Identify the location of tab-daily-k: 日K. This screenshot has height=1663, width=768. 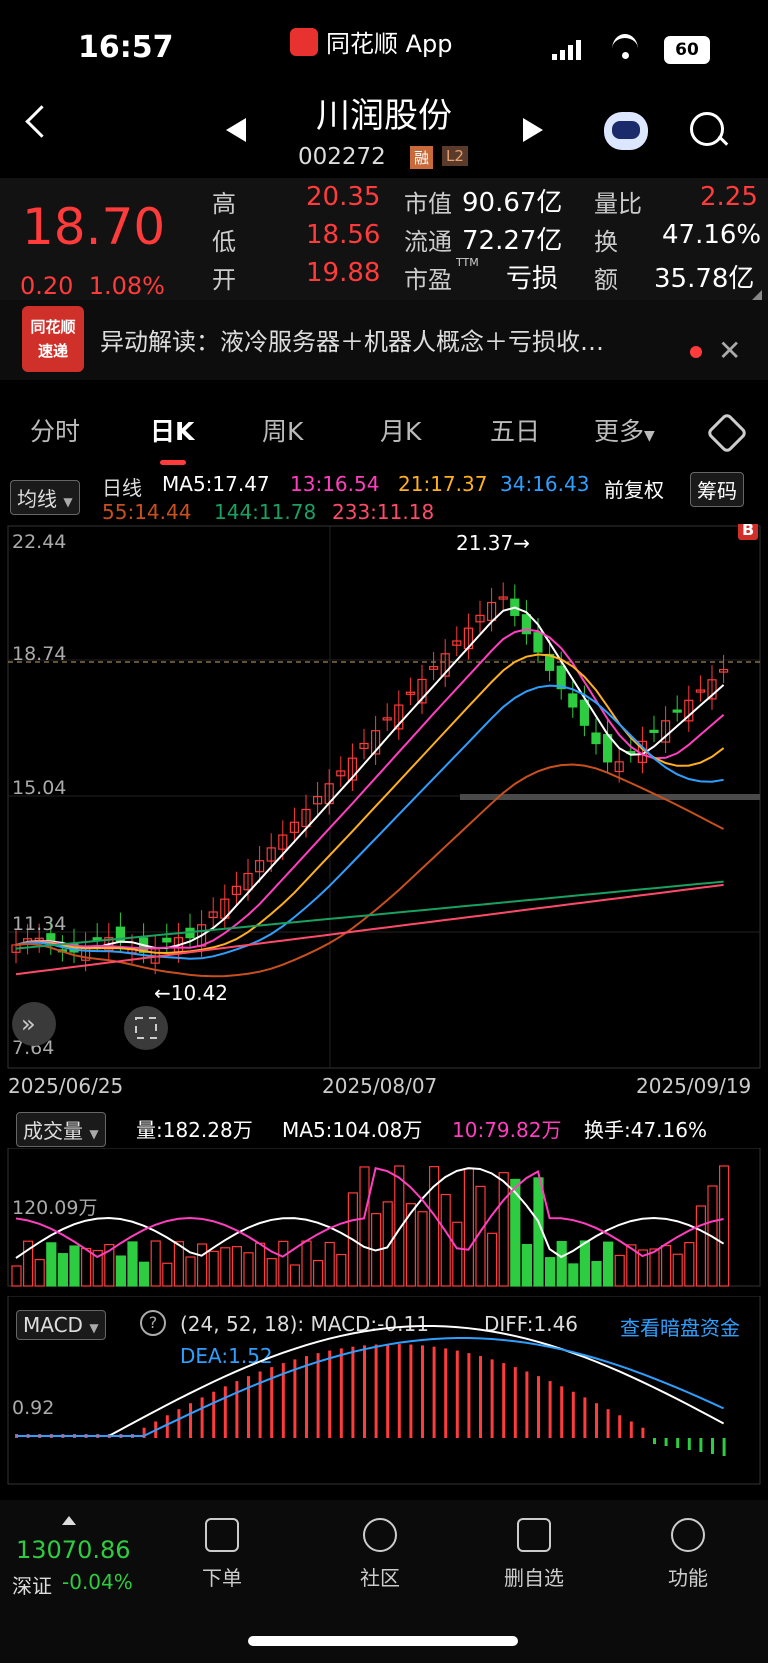
(172, 430).